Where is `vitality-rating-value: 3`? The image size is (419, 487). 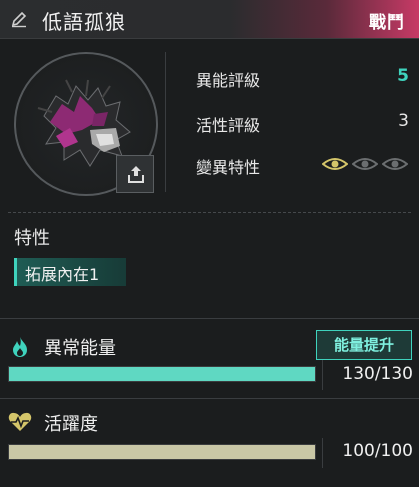 vitality-rating-value: 3 is located at coordinates (403, 121).